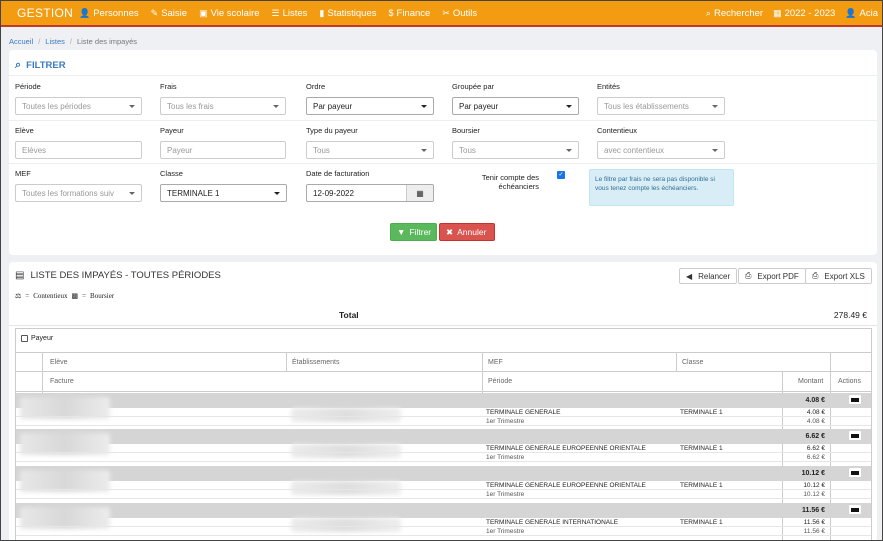  I want to click on contentieux-select: avec contentieux, so click(661, 150).